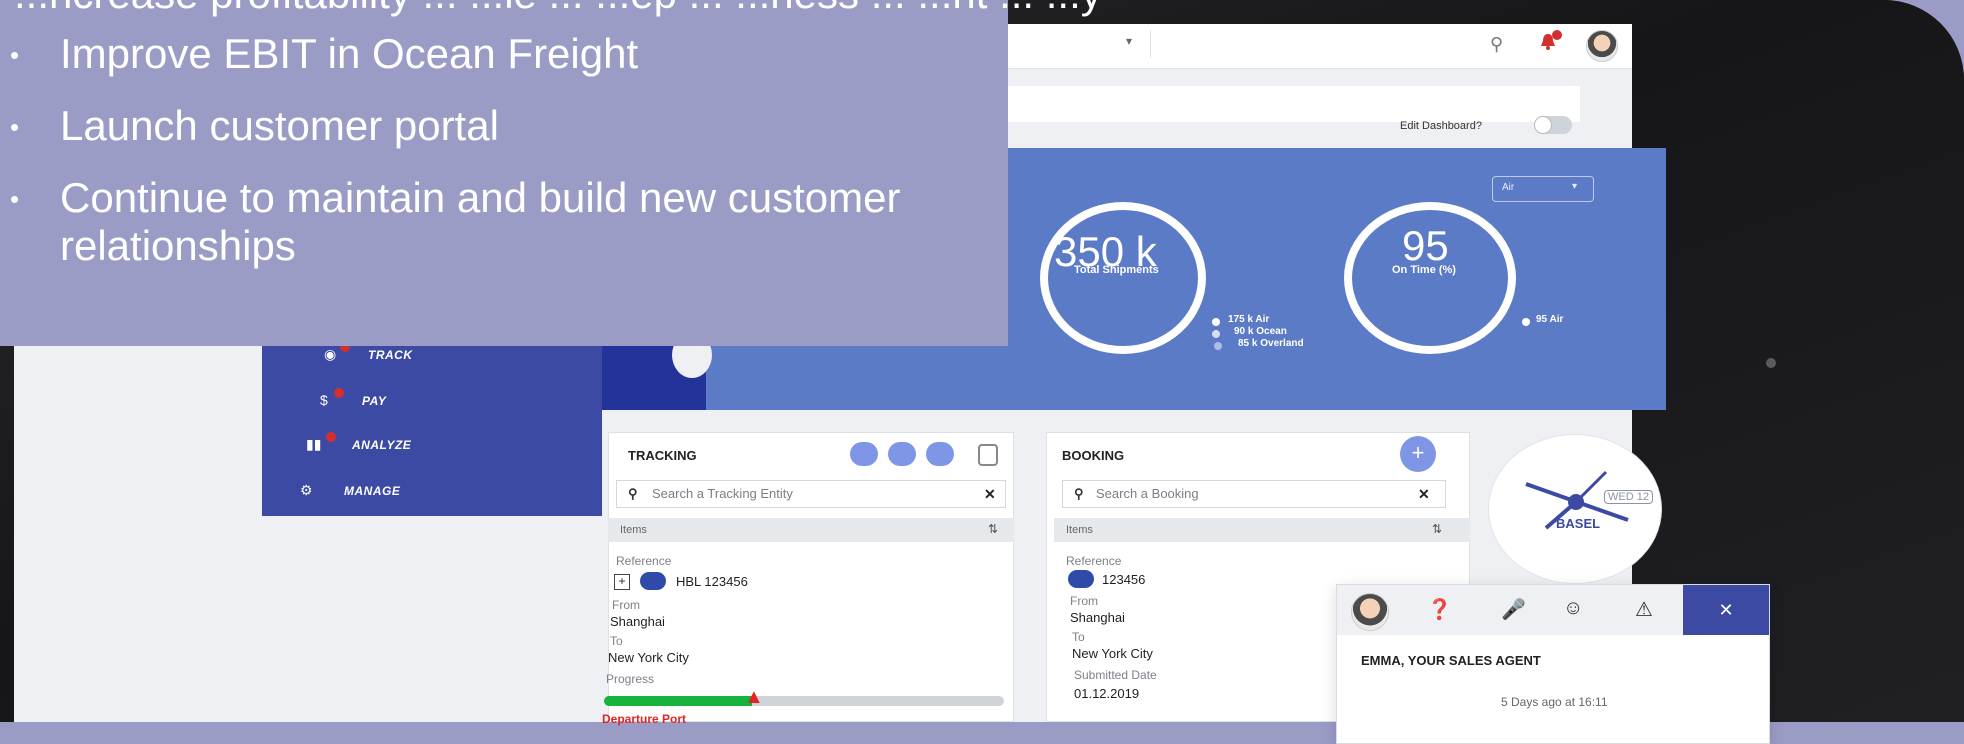  I want to click on legend-on-time-air: 95 Air, so click(1550, 319).